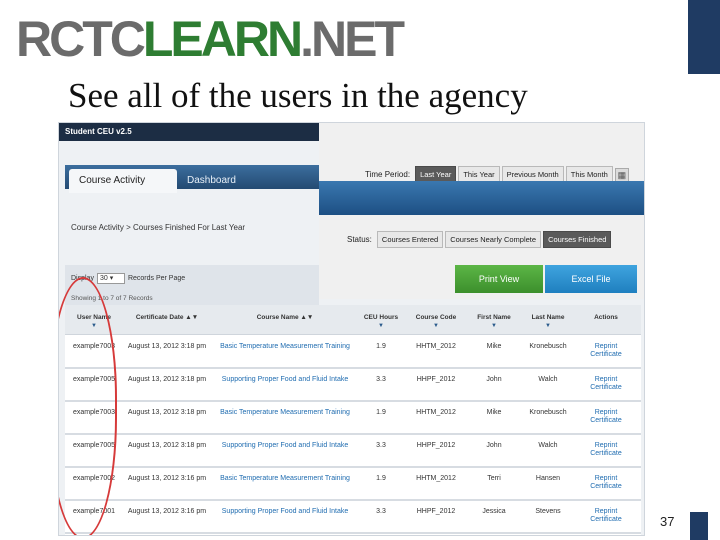 This screenshot has width=720, height=540. What do you see at coordinates (606, 317) in the screenshot?
I see `col-actions: Actions` at bounding box center [606, 317].